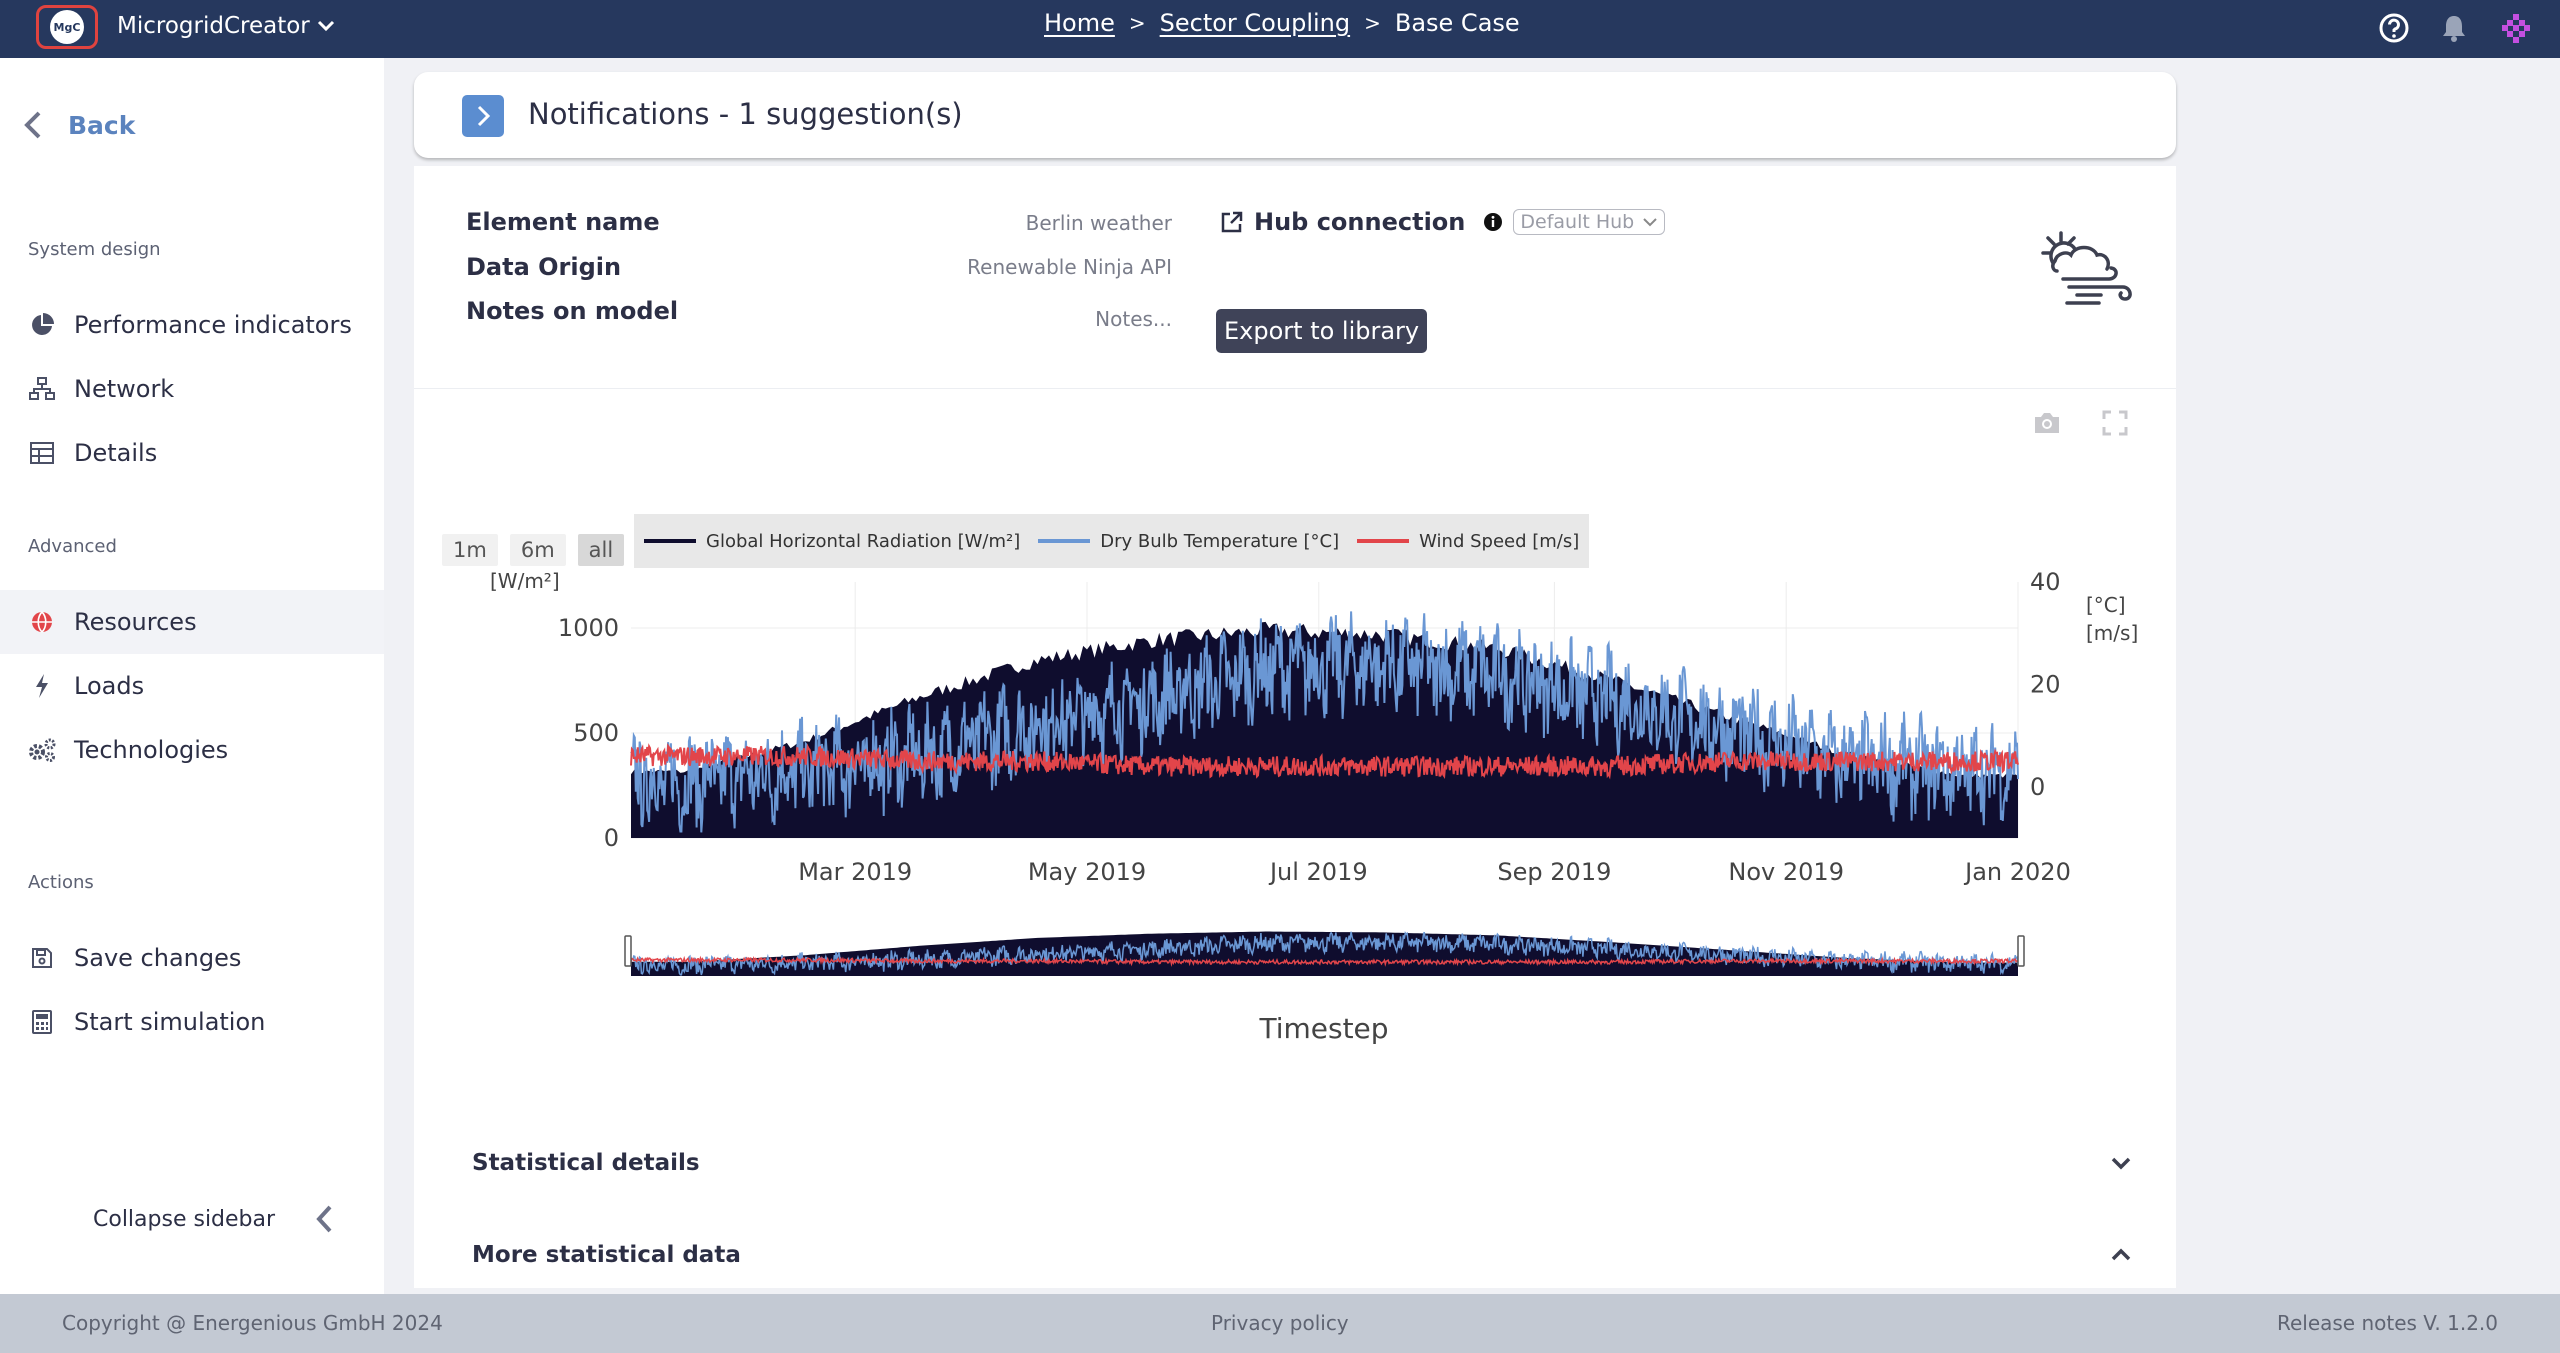  Describe the element at coordinates (2121, 1254) in the screenshot. I see `chevron-up-icon` at that location.